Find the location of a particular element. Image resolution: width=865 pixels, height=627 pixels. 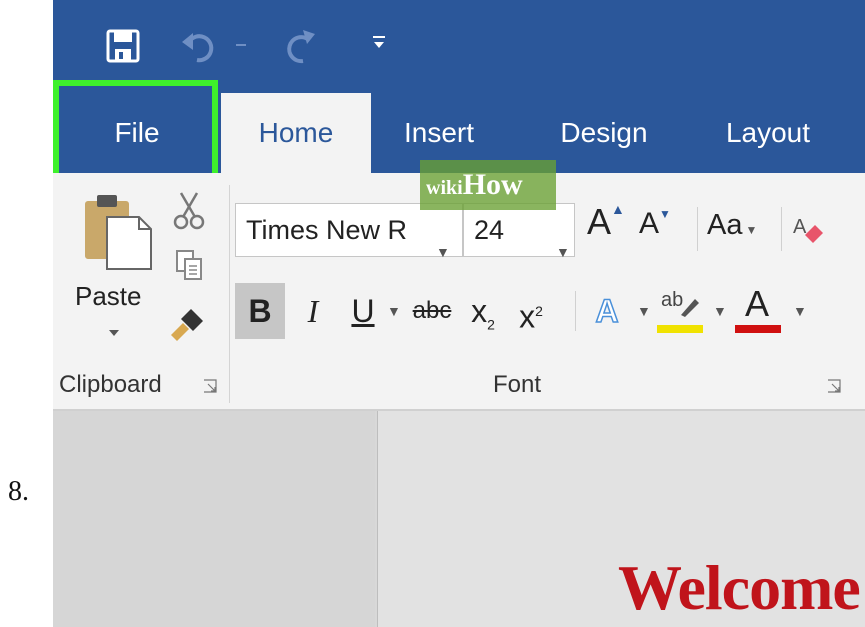

group-separator is located at coordinates (229, 294).